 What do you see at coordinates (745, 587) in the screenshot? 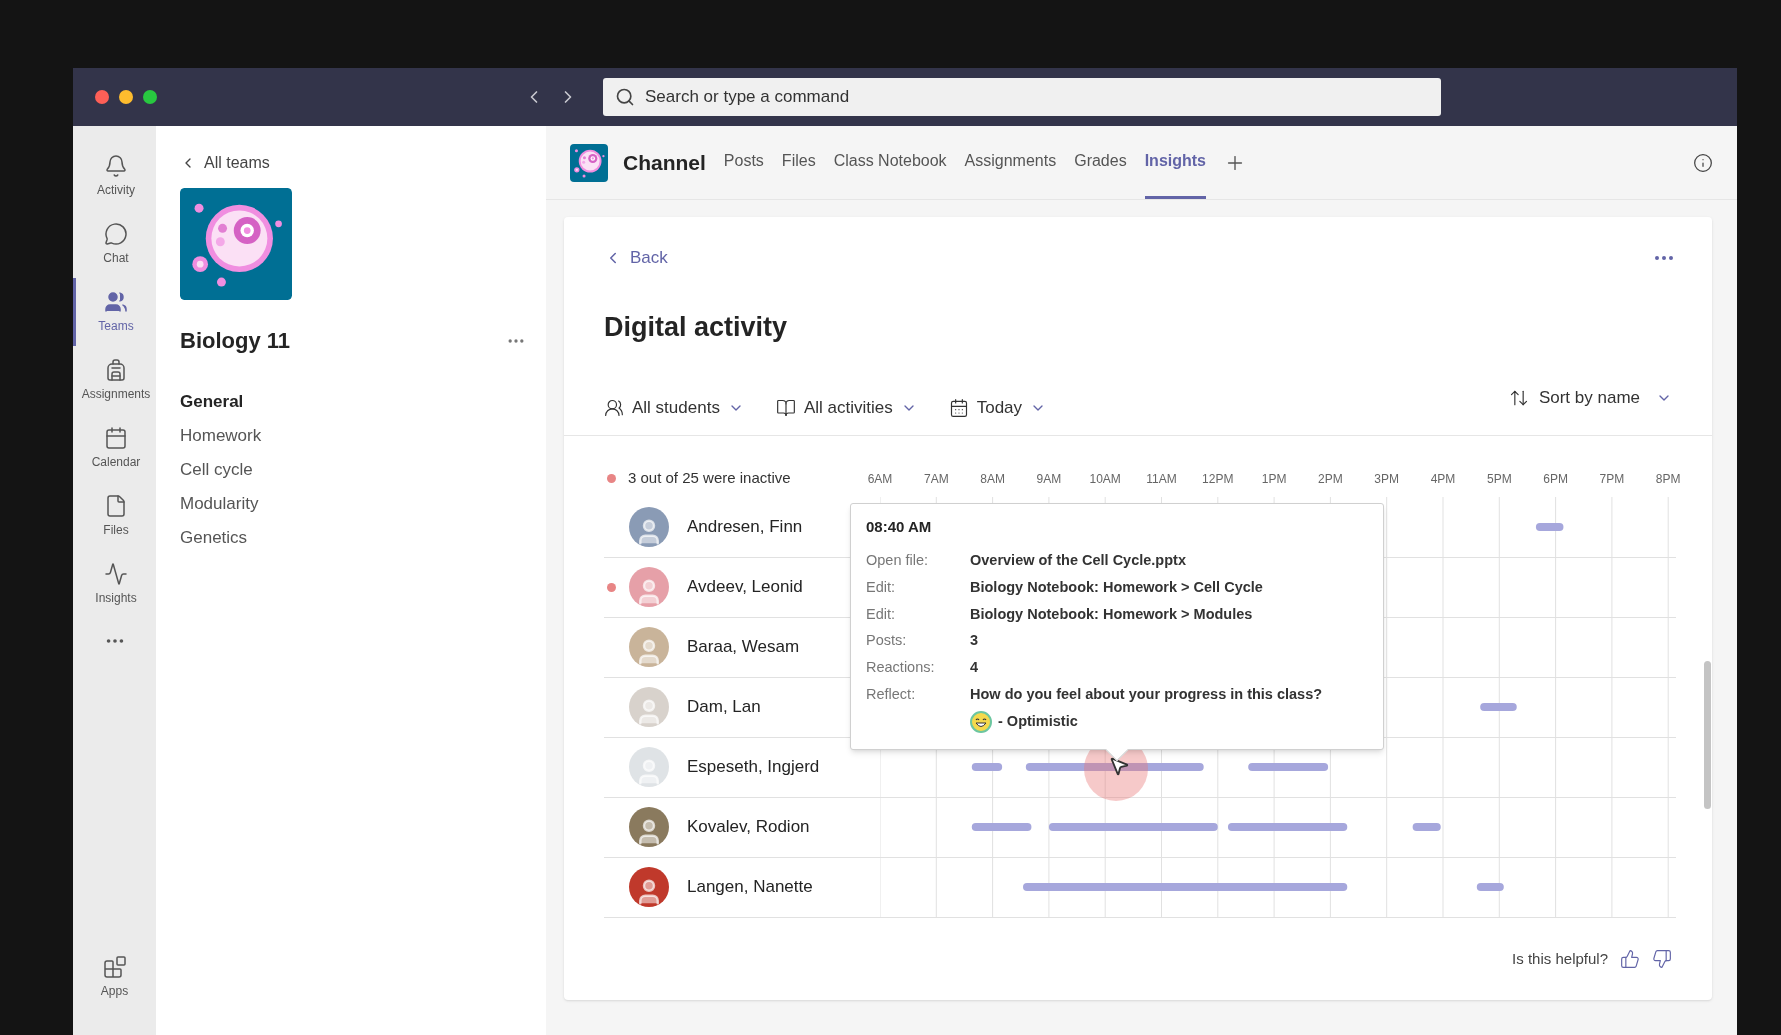
I see `student-name: Avdeev, Leonid` at bounding box center [745, 587].